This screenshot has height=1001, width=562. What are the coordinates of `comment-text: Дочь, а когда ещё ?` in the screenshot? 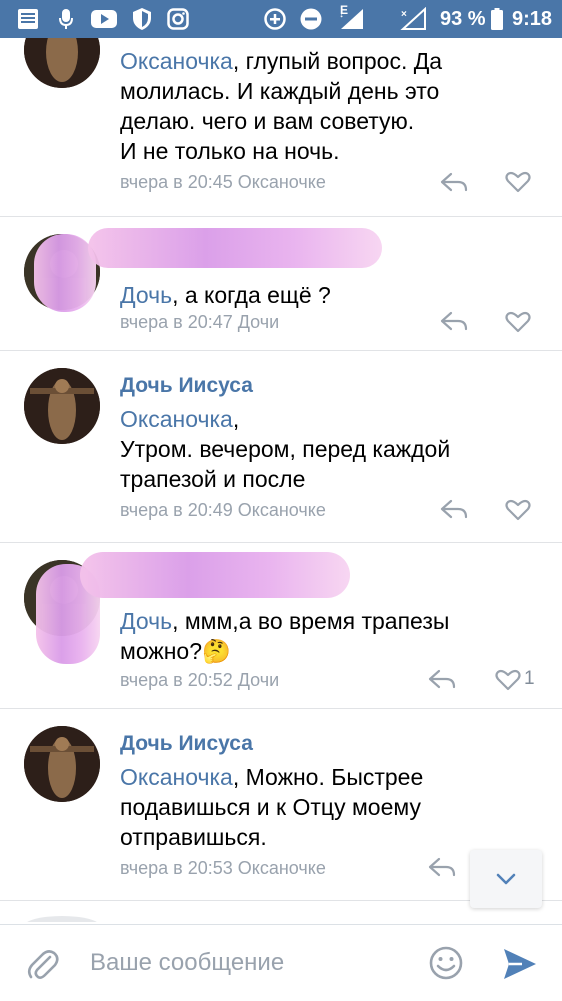 It's located at (320, 295).